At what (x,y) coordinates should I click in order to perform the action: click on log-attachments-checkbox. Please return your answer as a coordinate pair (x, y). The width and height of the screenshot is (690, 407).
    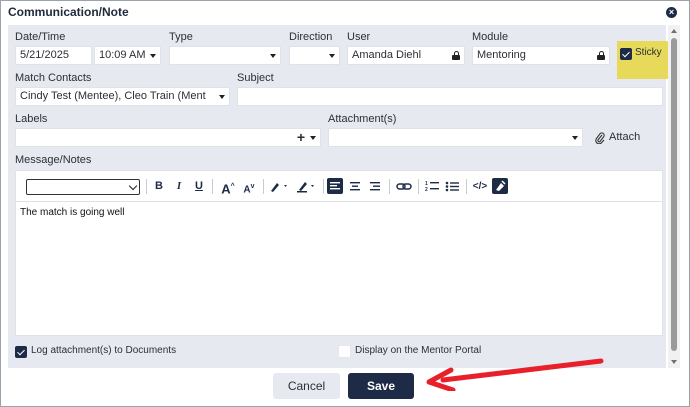
    Looking at the image, I should click on (21, 352).